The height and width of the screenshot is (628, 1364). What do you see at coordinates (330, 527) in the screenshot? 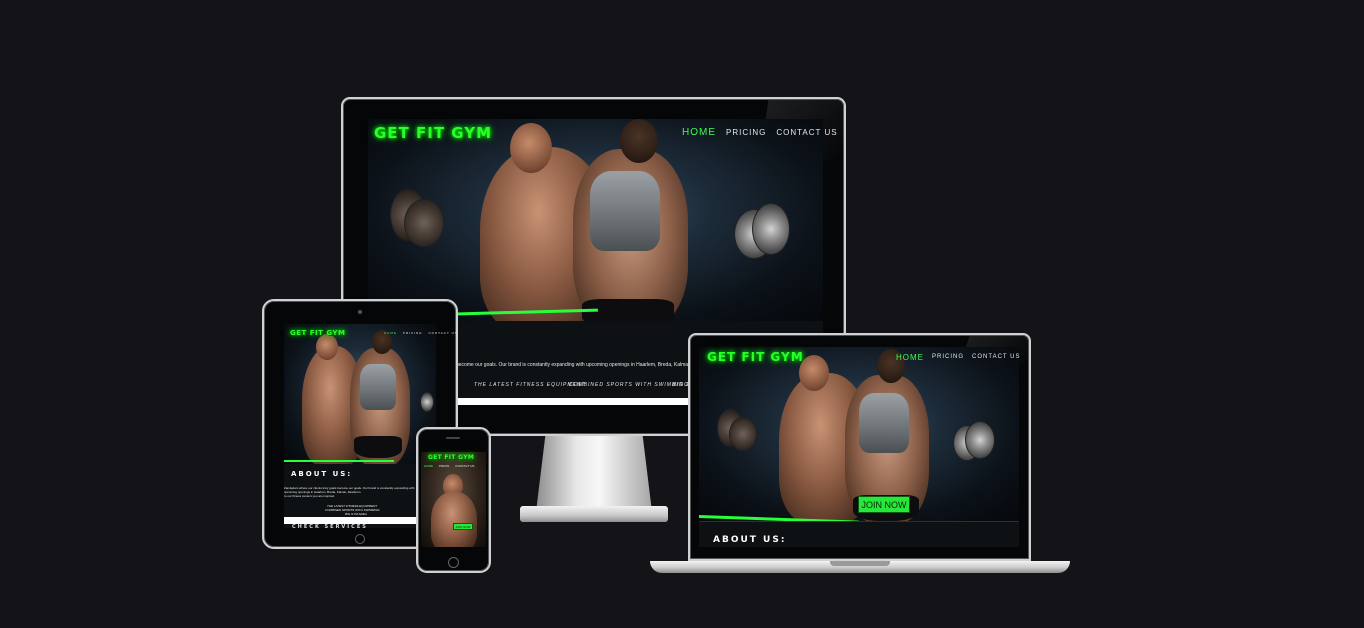
I see `tablet-bottom-title: CHECK SERVICES` at bounding box center [330, 527].